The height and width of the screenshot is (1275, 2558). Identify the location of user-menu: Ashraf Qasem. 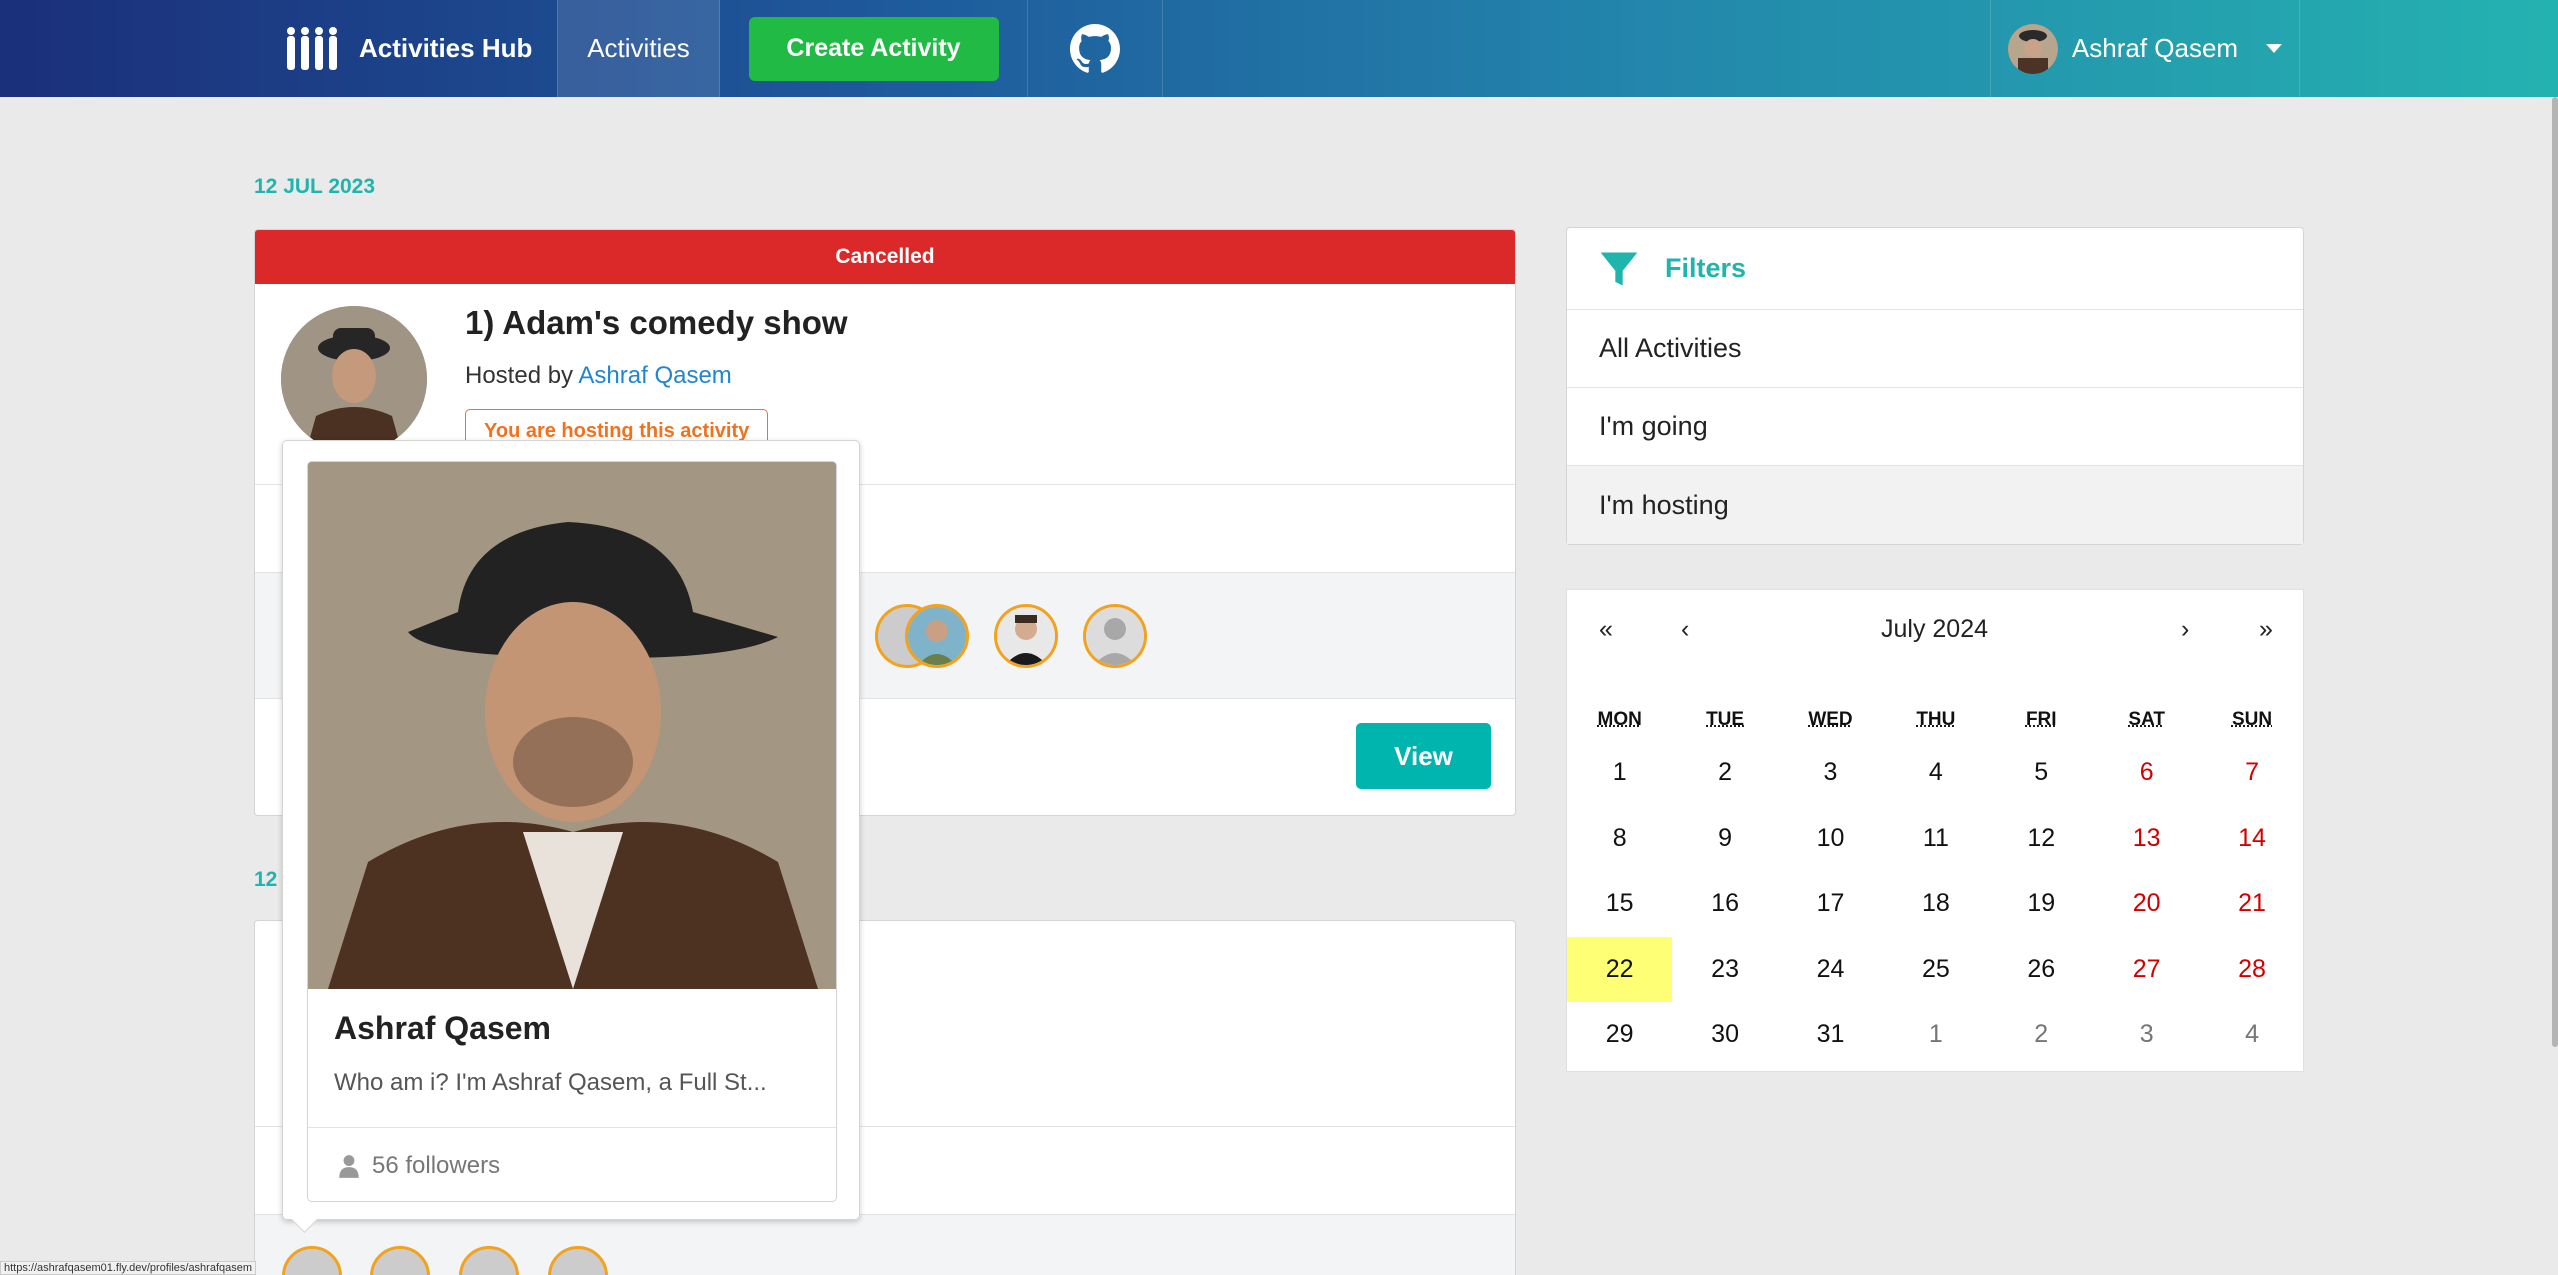
(2145, 48).